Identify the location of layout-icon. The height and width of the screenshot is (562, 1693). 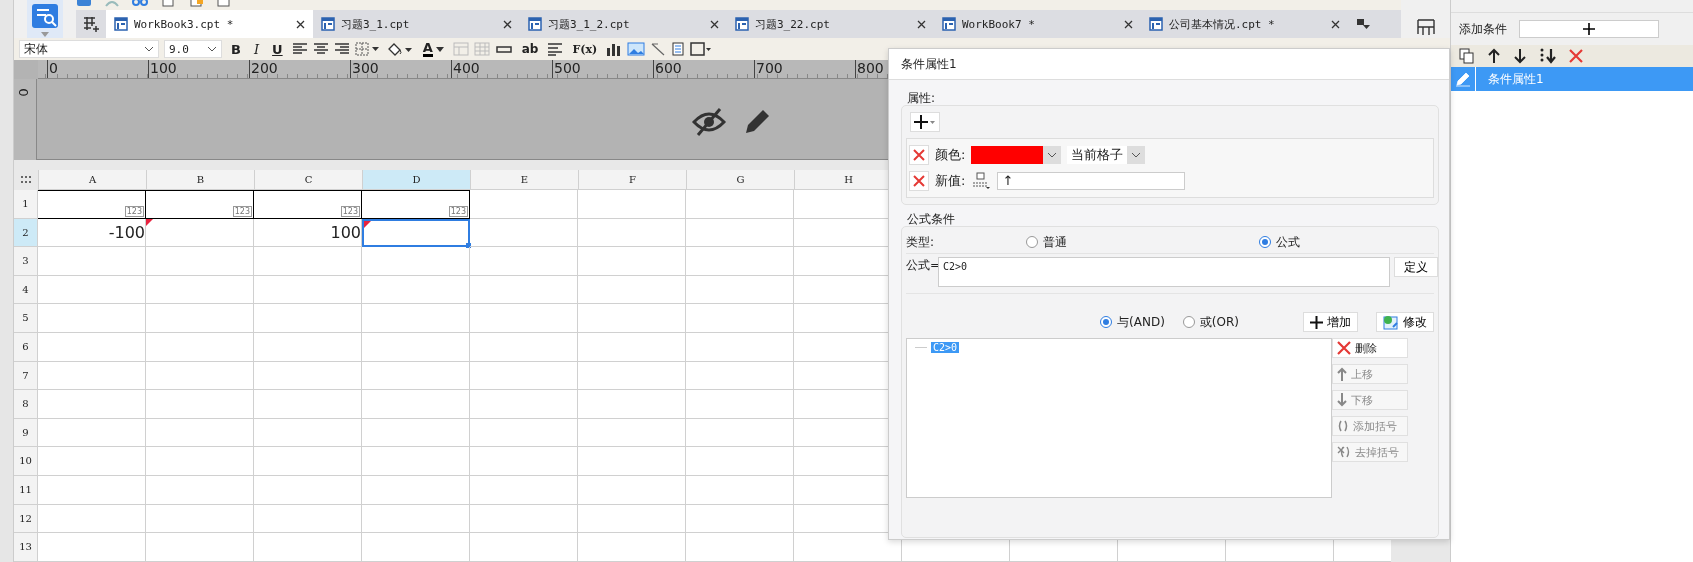
(1425, 27).